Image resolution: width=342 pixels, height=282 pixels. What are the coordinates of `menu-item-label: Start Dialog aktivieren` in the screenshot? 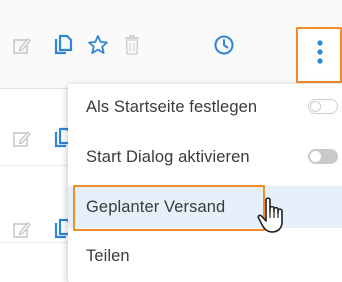 It's located at (168, 156).